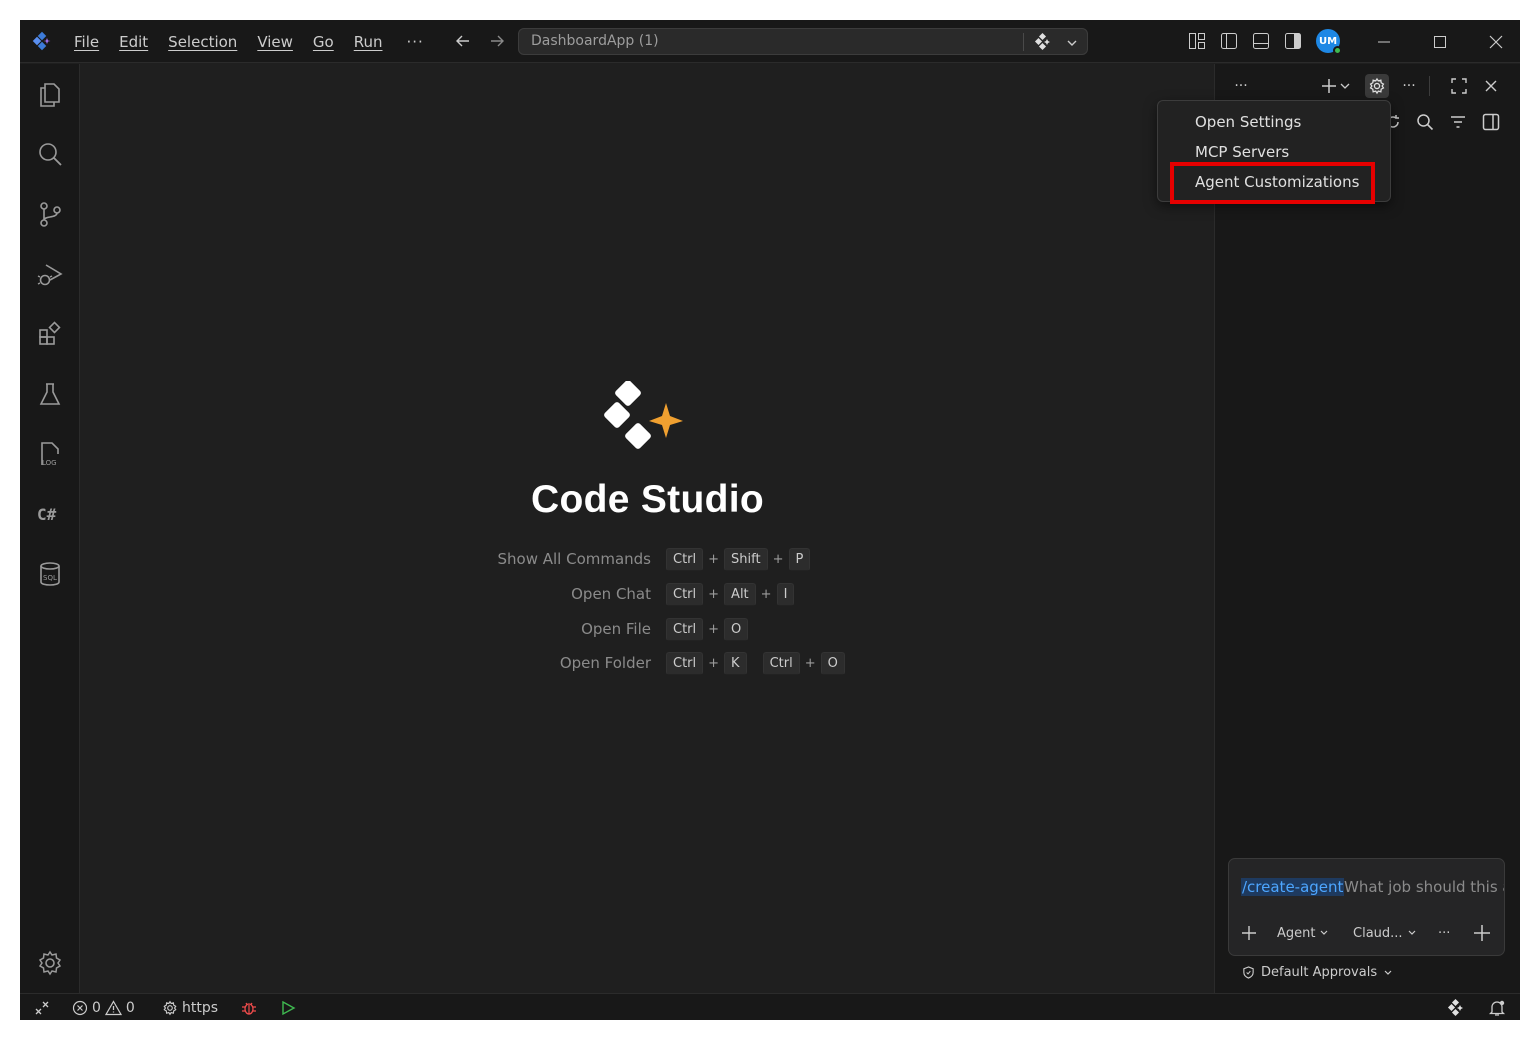  Describe the element at coordinates (646, 420) in the screenshot. I see `code-studio-logo-icon` at that location.